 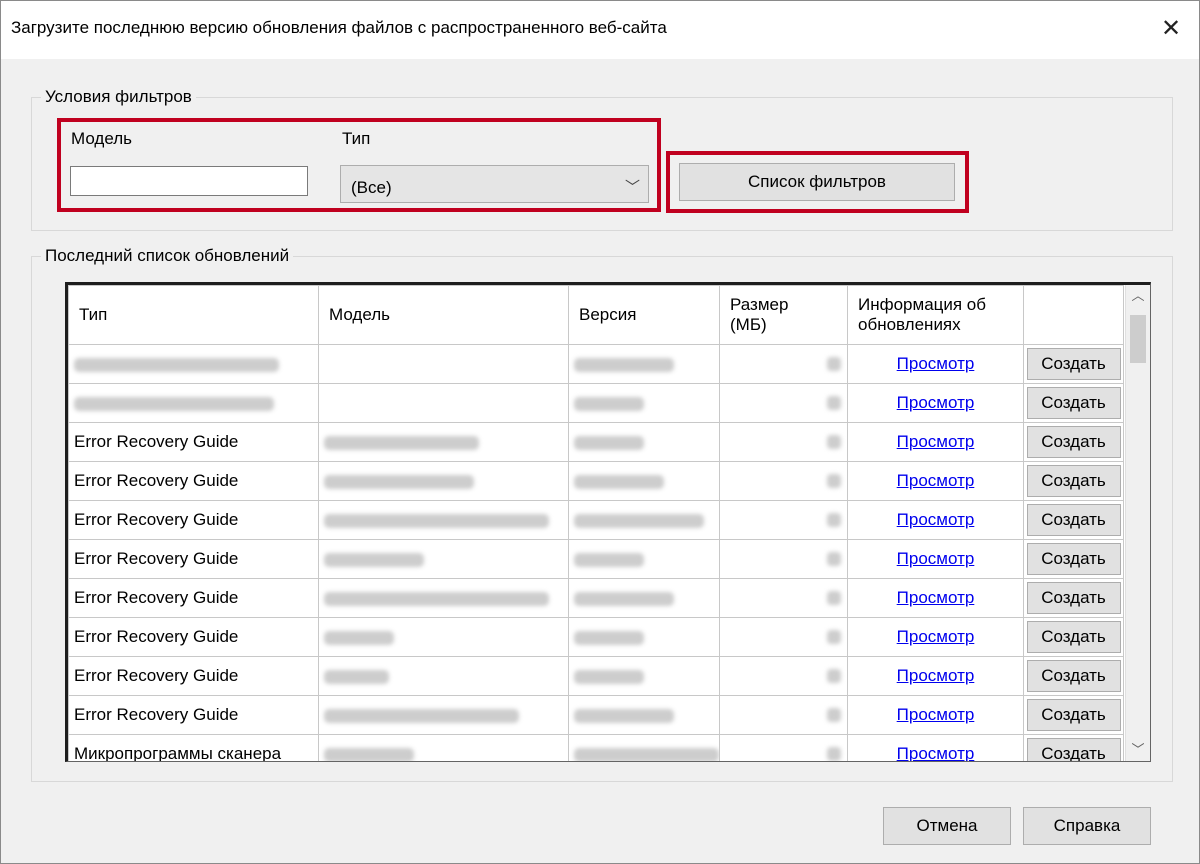 I want to click on model-input, so click(x=189, y=181).